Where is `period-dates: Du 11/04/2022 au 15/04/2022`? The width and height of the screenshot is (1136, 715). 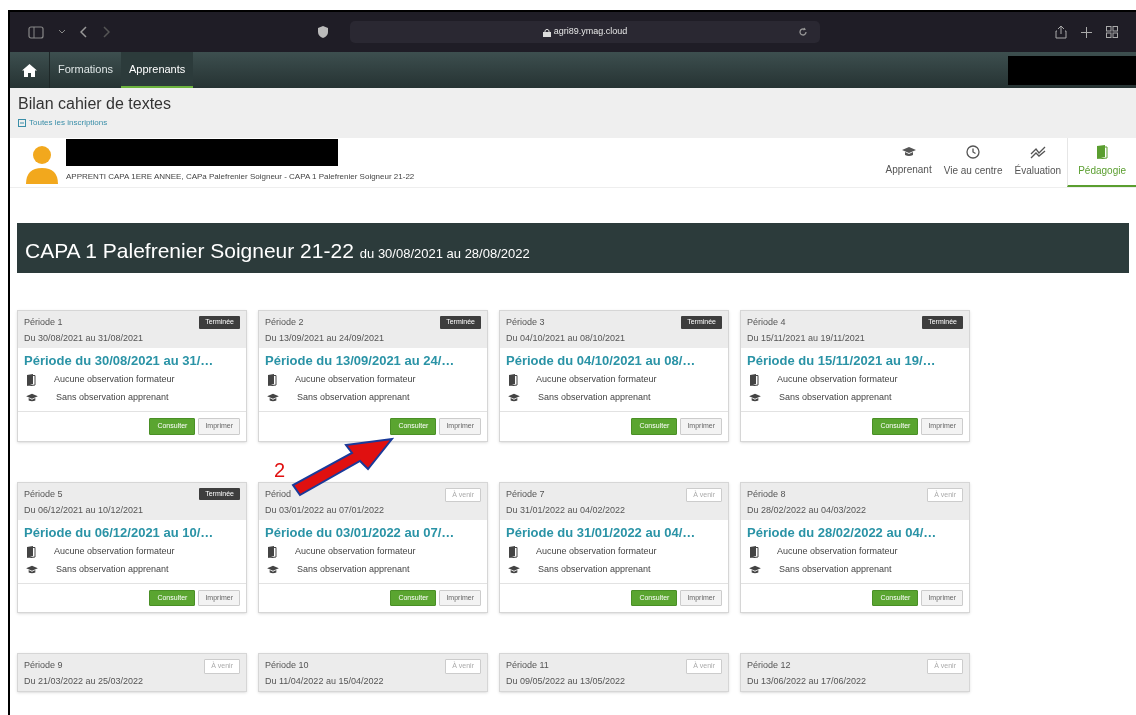 period-dates: Du 11/04/2022 au 15/04/2022 is located at coordinates (324, 681).